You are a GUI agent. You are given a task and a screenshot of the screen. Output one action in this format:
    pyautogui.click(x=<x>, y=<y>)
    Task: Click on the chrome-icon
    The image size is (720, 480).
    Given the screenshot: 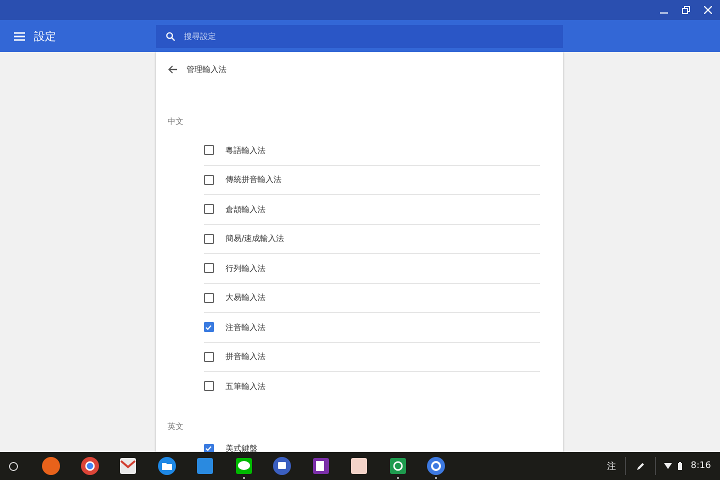 What is the action you would take?
    pyautogui.click(x=89, y=466)
    